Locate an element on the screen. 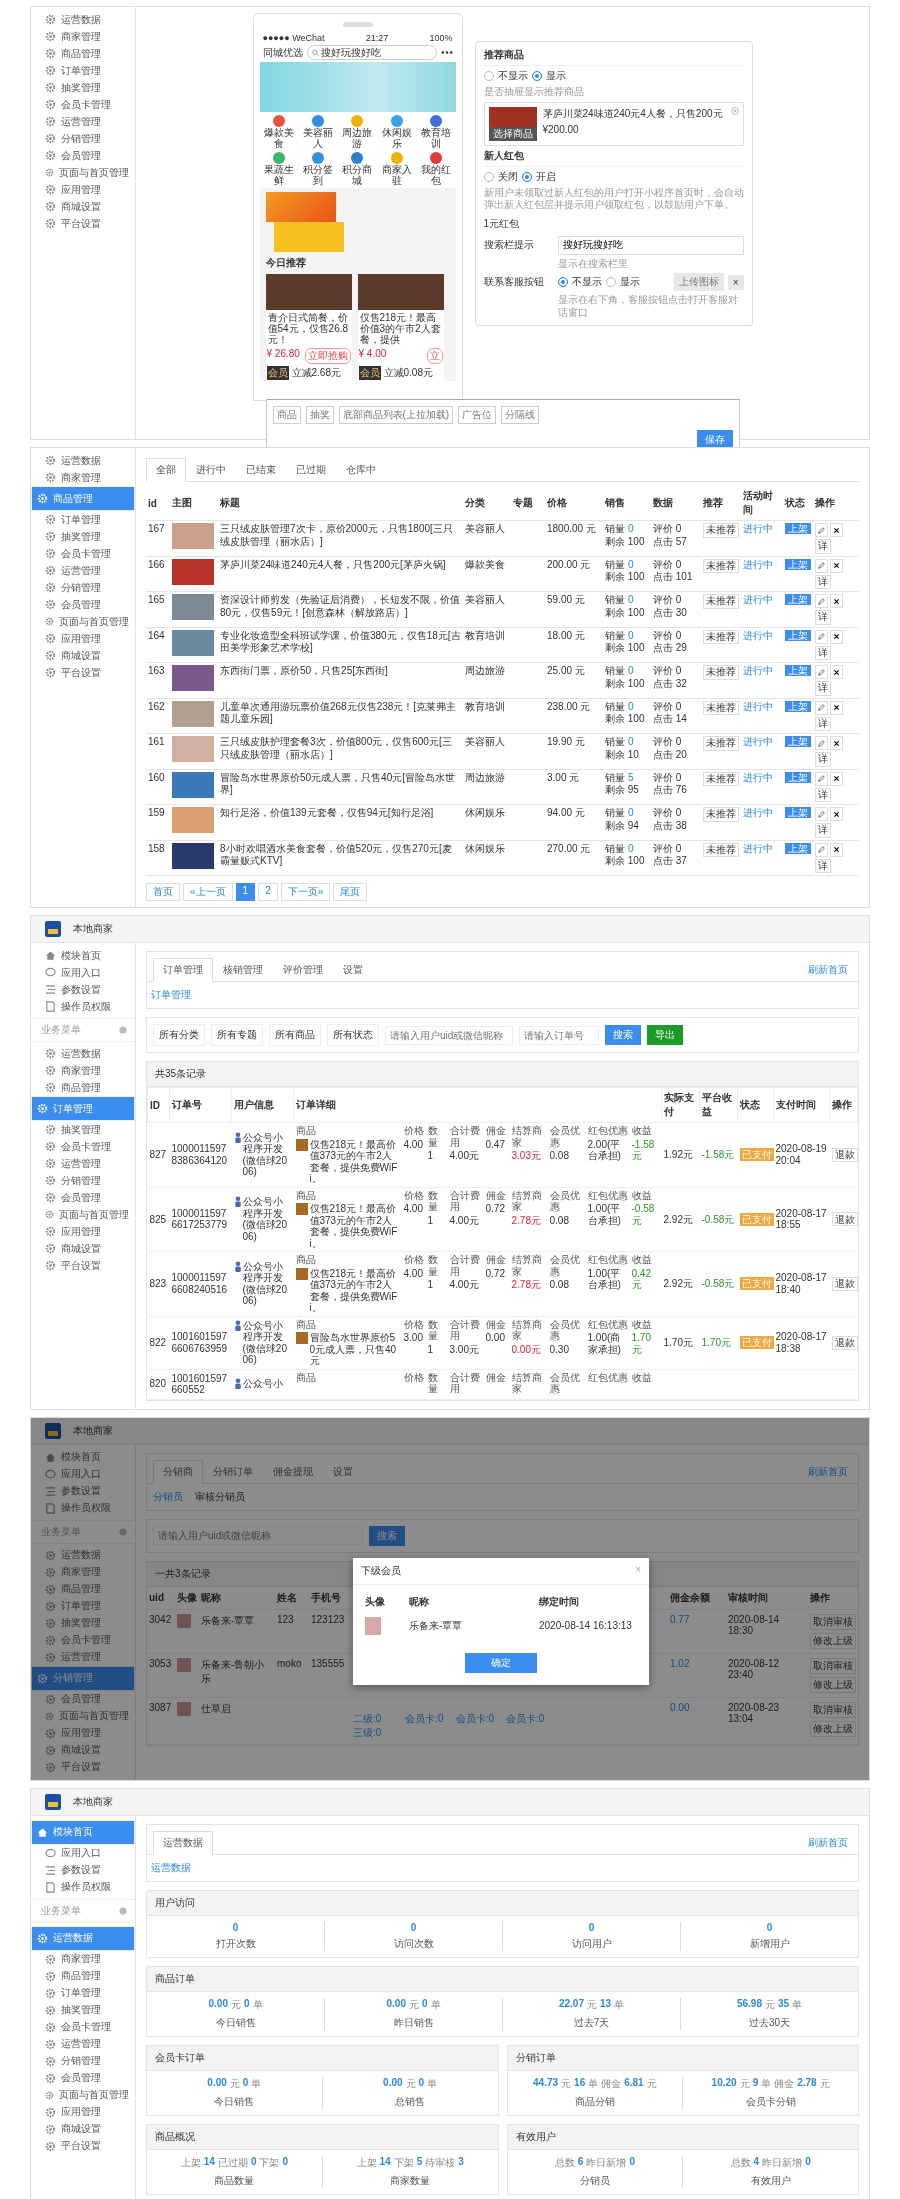 This screenshot has height=2199, width=900. category-label: 我的红包 is located at coordinates (436, 175).